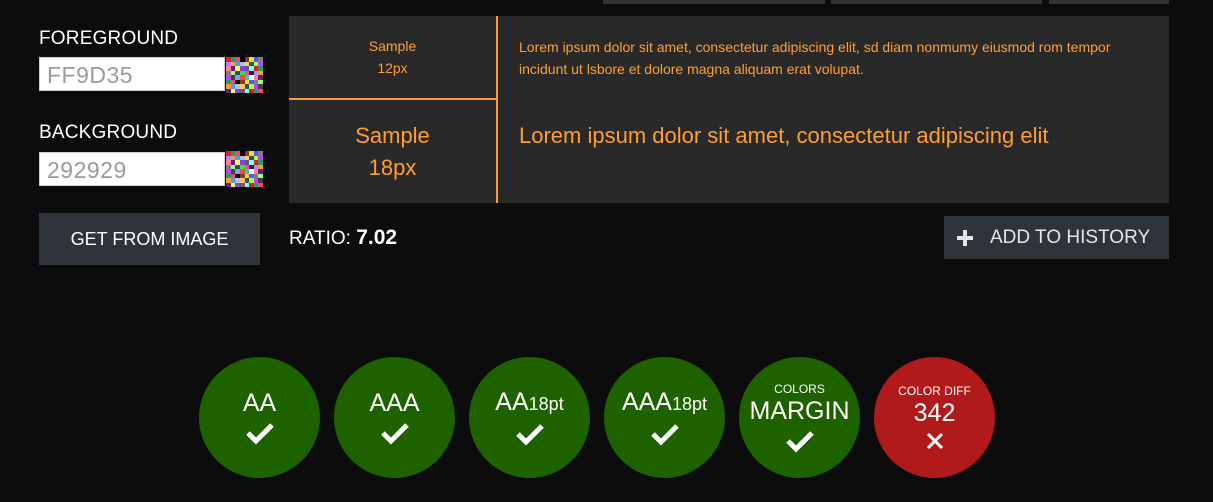 This screenshot has height=502, width=1213. What do you see at coordinates (392, 46) in the screenshot?
I see `small-sample-label: Sample` at bounding box center [392, 46].